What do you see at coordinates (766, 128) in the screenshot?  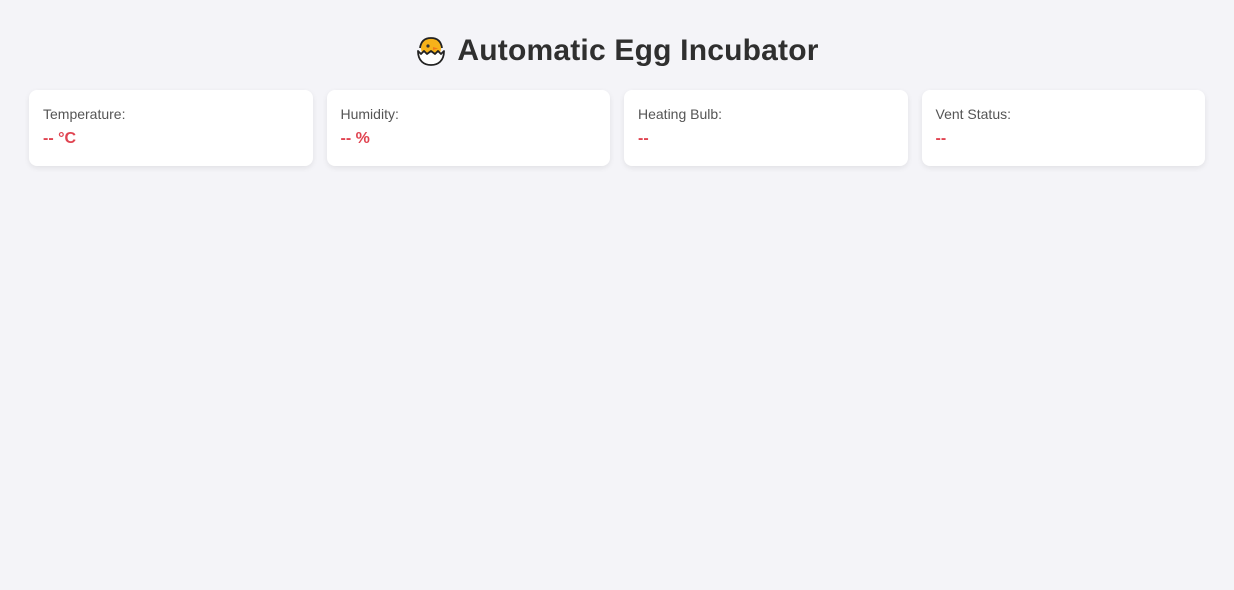 I see `heating-bulb-card: Heating Bulb: --` at bounding box center [766, 128].